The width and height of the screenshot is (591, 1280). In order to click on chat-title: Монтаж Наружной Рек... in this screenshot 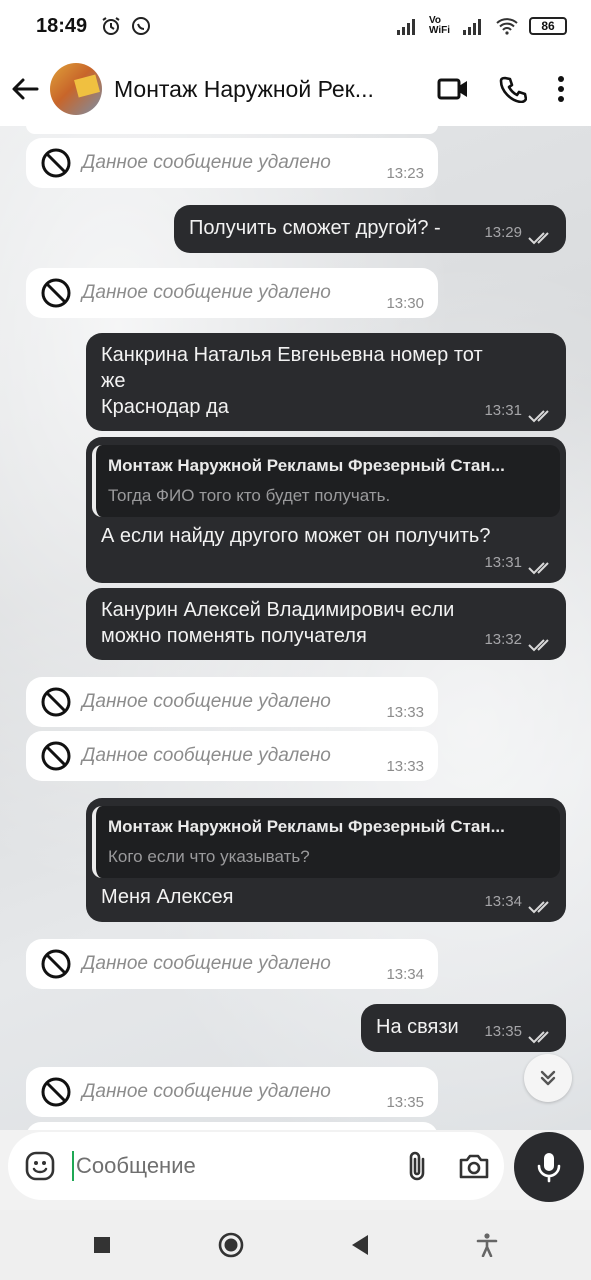, I will do `click(254, 89)`.